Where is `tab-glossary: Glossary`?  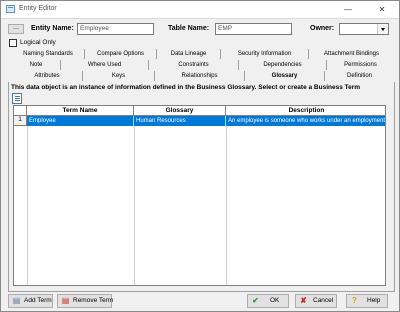 tab-glossary: Glossary is located at coordinates (284, 76).